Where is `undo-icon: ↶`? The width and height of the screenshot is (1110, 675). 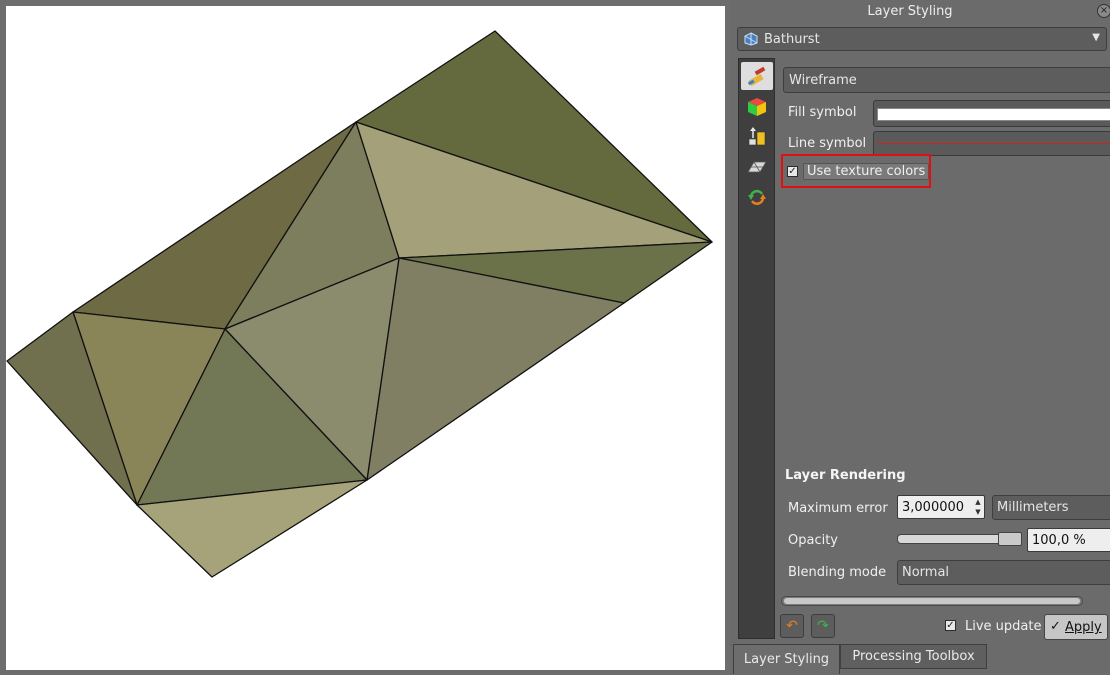 undo-icon: ↶ is located at coordinates (792, 626).